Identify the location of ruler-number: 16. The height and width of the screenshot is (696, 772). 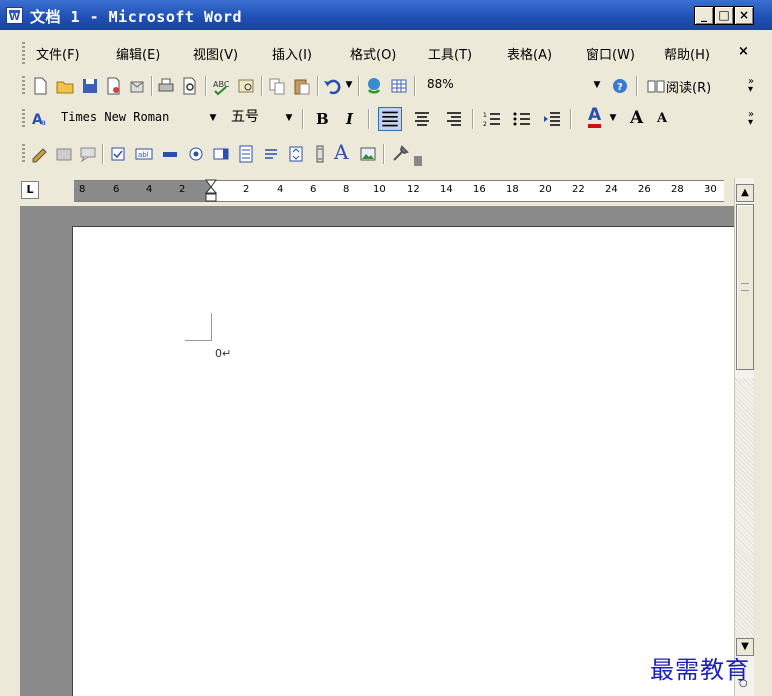
(479, 189).